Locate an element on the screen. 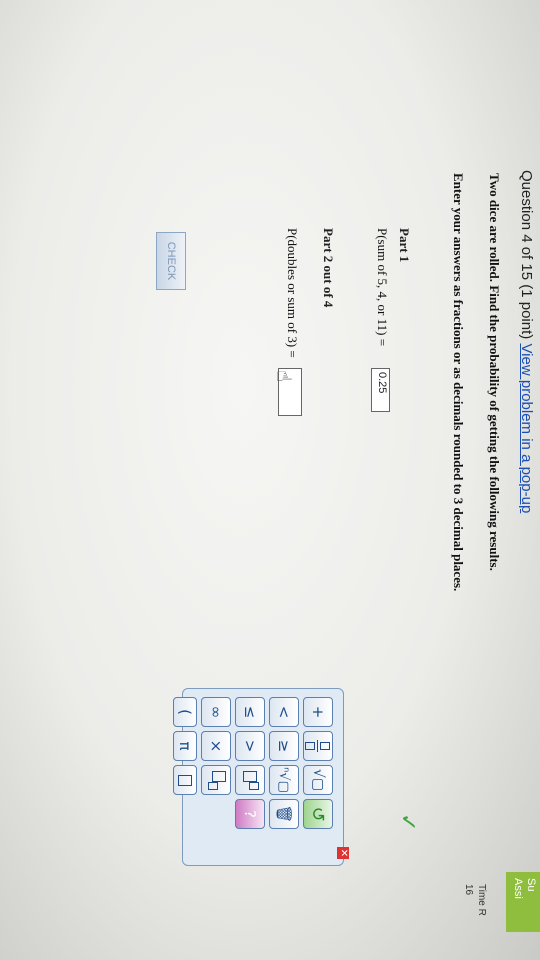 Image resolution: width=540 pixels, height=960 pixels. time-label: Time R is located at coordinates (481, 900).